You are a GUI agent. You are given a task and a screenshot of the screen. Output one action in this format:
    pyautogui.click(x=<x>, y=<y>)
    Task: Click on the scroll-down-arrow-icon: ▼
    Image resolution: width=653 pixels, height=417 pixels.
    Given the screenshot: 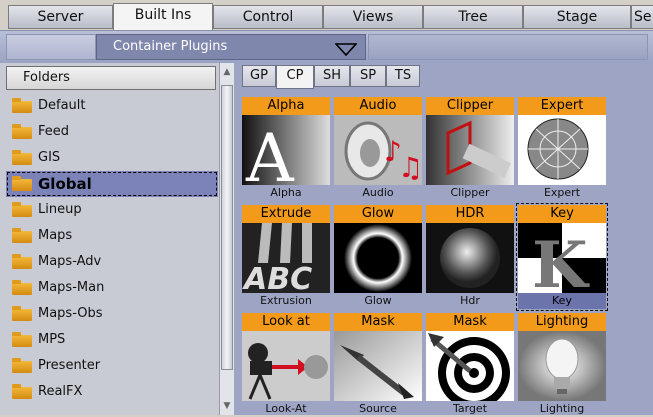 What is the action you would take?
    pyautogui.click(x=227, y=406)
    